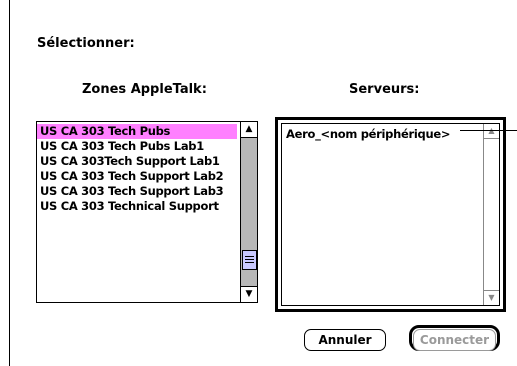  Describe the element at coordinates (491, 214) in the screenshot. I see `servers-scrollbar: ▲ ▼` at that location.